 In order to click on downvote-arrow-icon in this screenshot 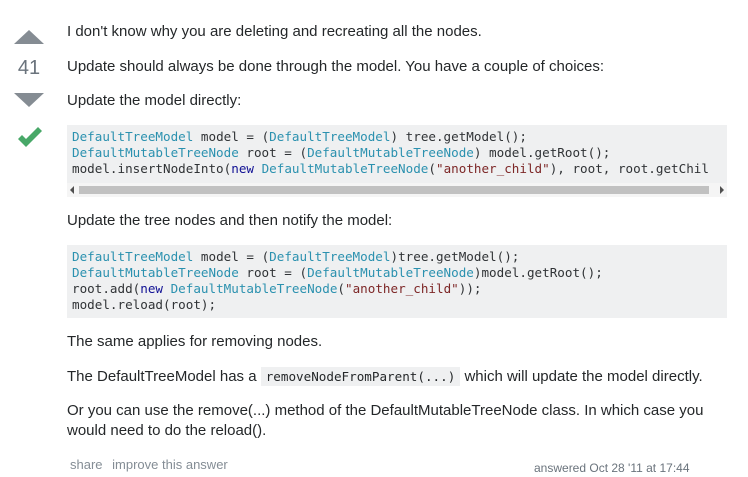, I will do `click(29, 100)`.